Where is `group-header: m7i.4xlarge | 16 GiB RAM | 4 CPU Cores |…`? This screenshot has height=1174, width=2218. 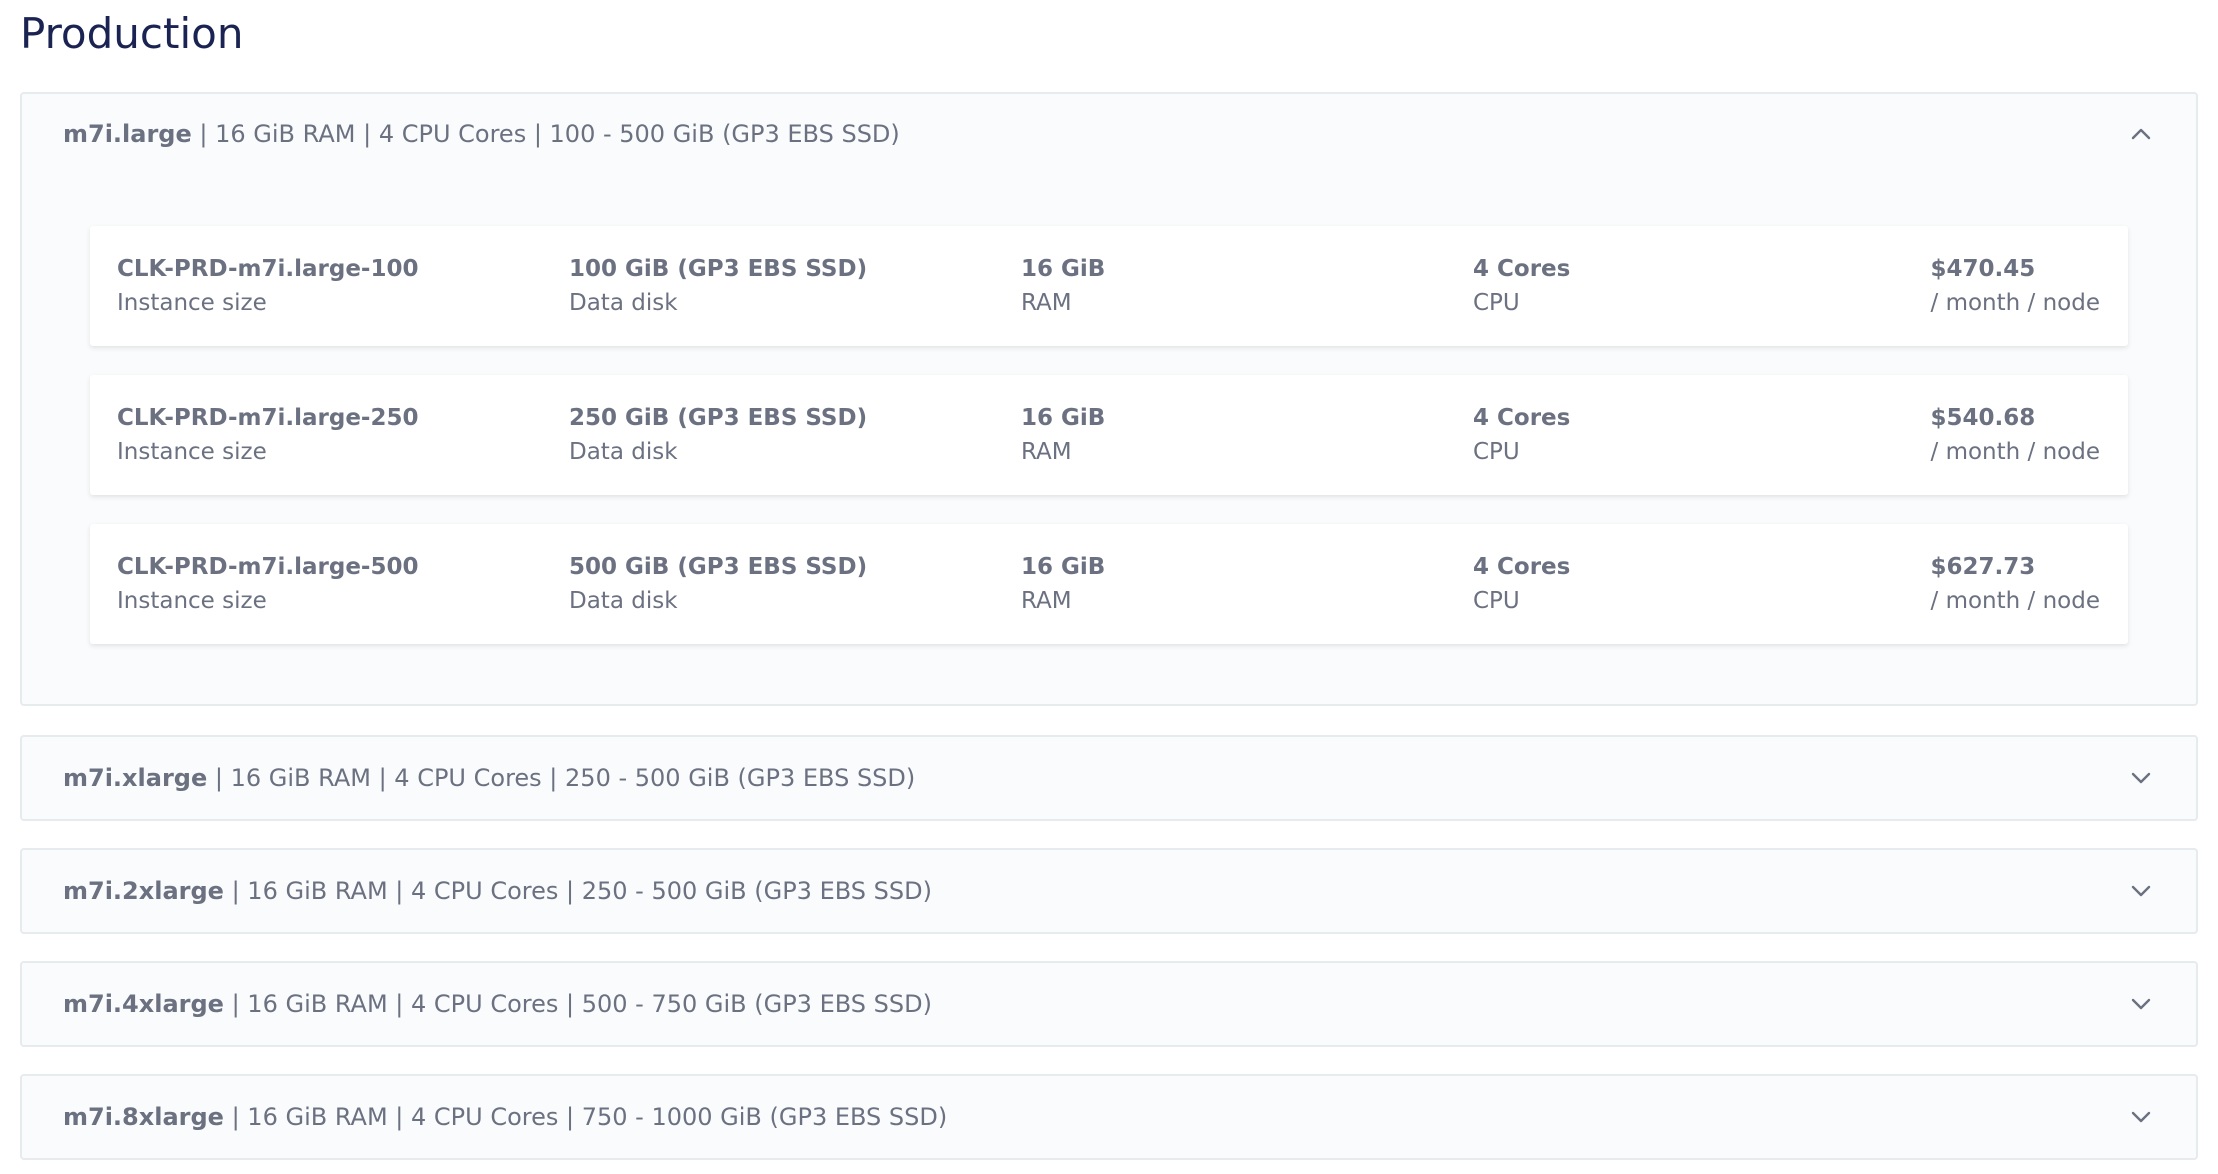 group-header: m7i.4xlarge | 16 GiB RAM | 4 CPU Cores |… is located at coordinates (1109, 1004).